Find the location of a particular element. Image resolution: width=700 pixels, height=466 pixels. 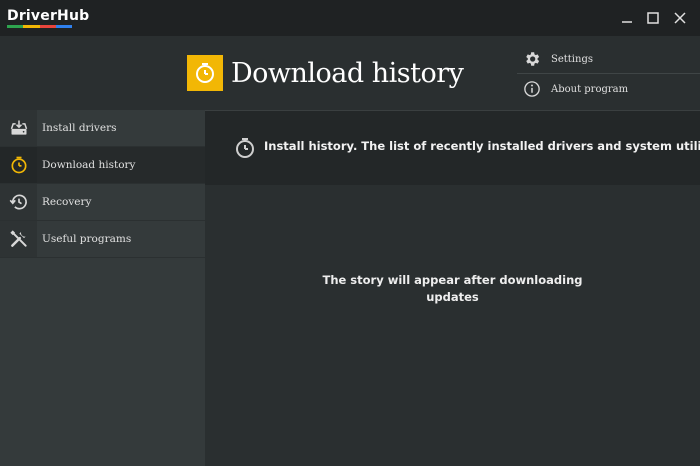

app-logo: DriverHub is located at coordinates (48, 16).